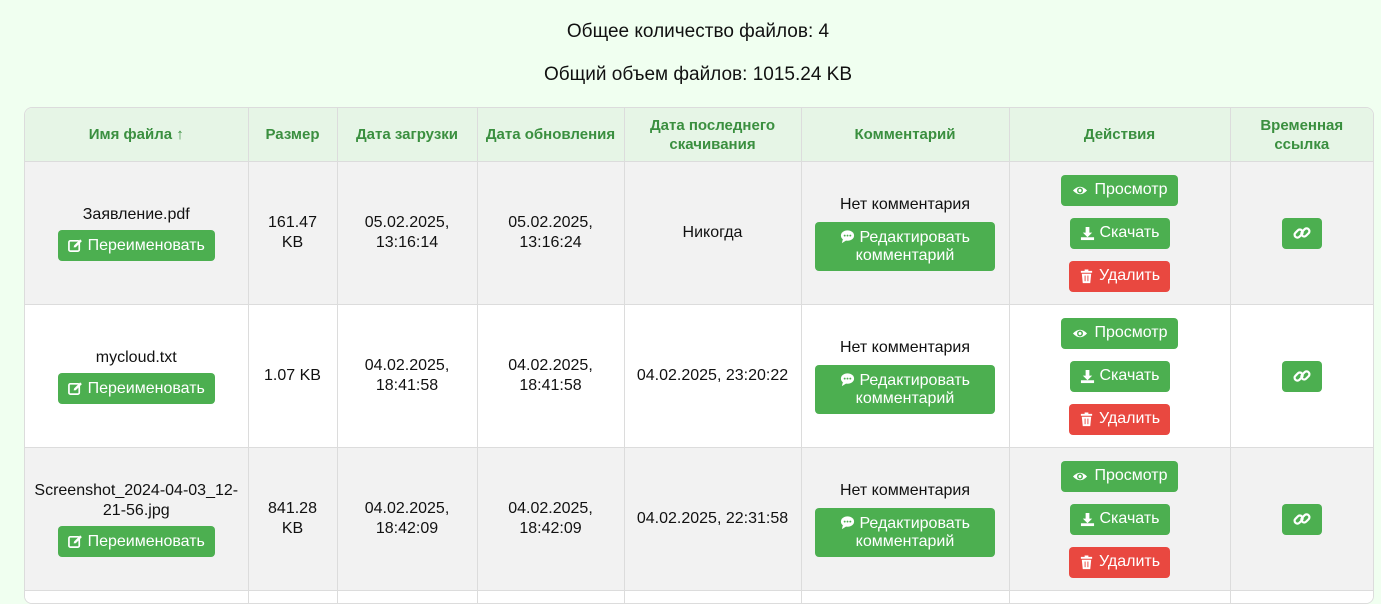  What do you see at coordinates (551, 519) in the screenshot?
I see `update-date-cell: 04.02.2025, 18:42:09` at bounding box center [551, 519].